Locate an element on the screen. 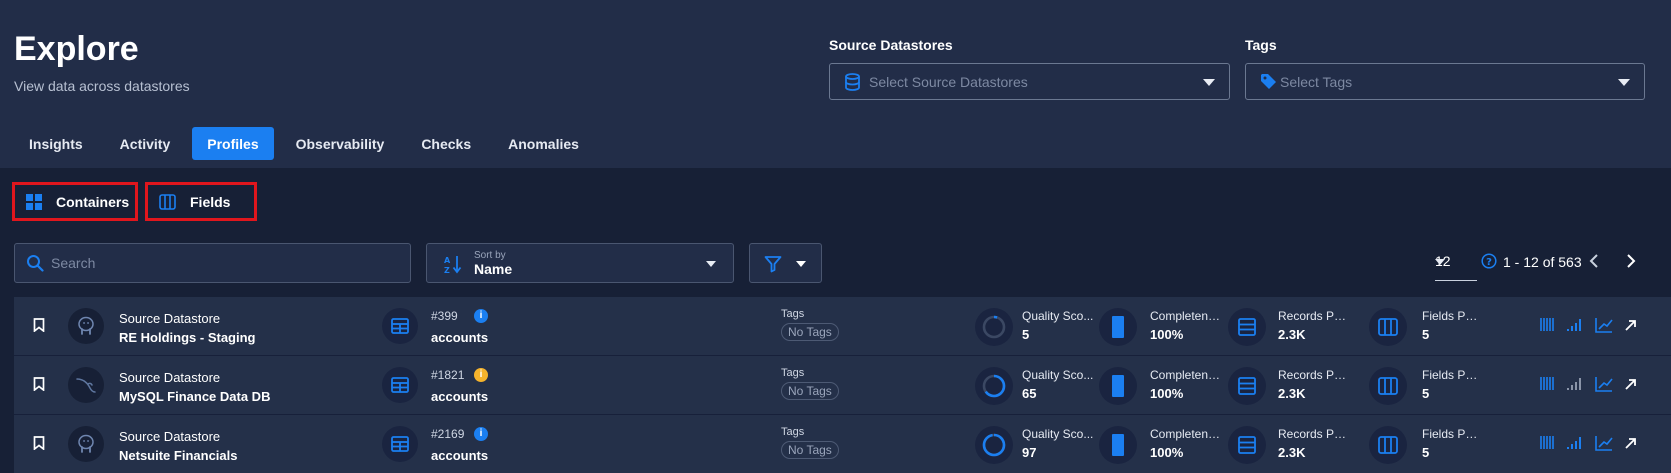 This screenshot has width=1671, height=473. table-icon is located at coordinates (400, 385).